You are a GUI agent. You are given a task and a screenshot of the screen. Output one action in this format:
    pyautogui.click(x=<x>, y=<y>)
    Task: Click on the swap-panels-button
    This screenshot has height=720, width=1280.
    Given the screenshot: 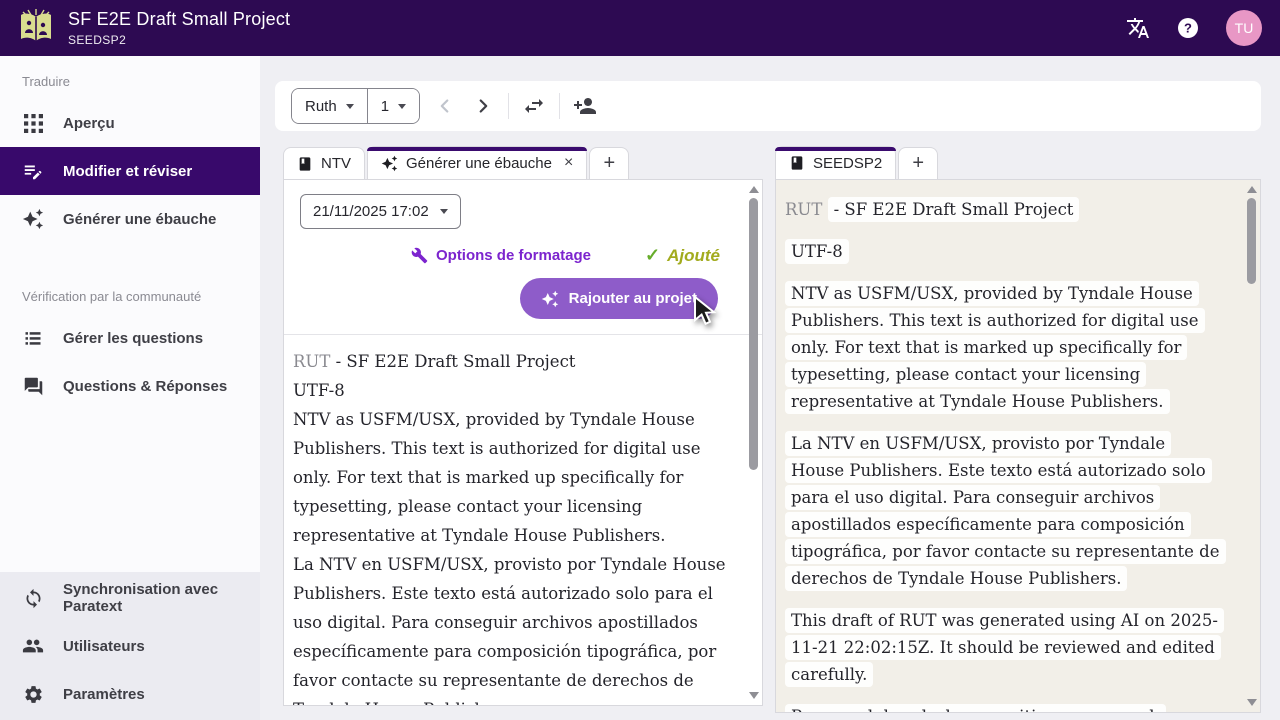 What is the action you would take?
    pyautogui.click(x=534, y=106)
    